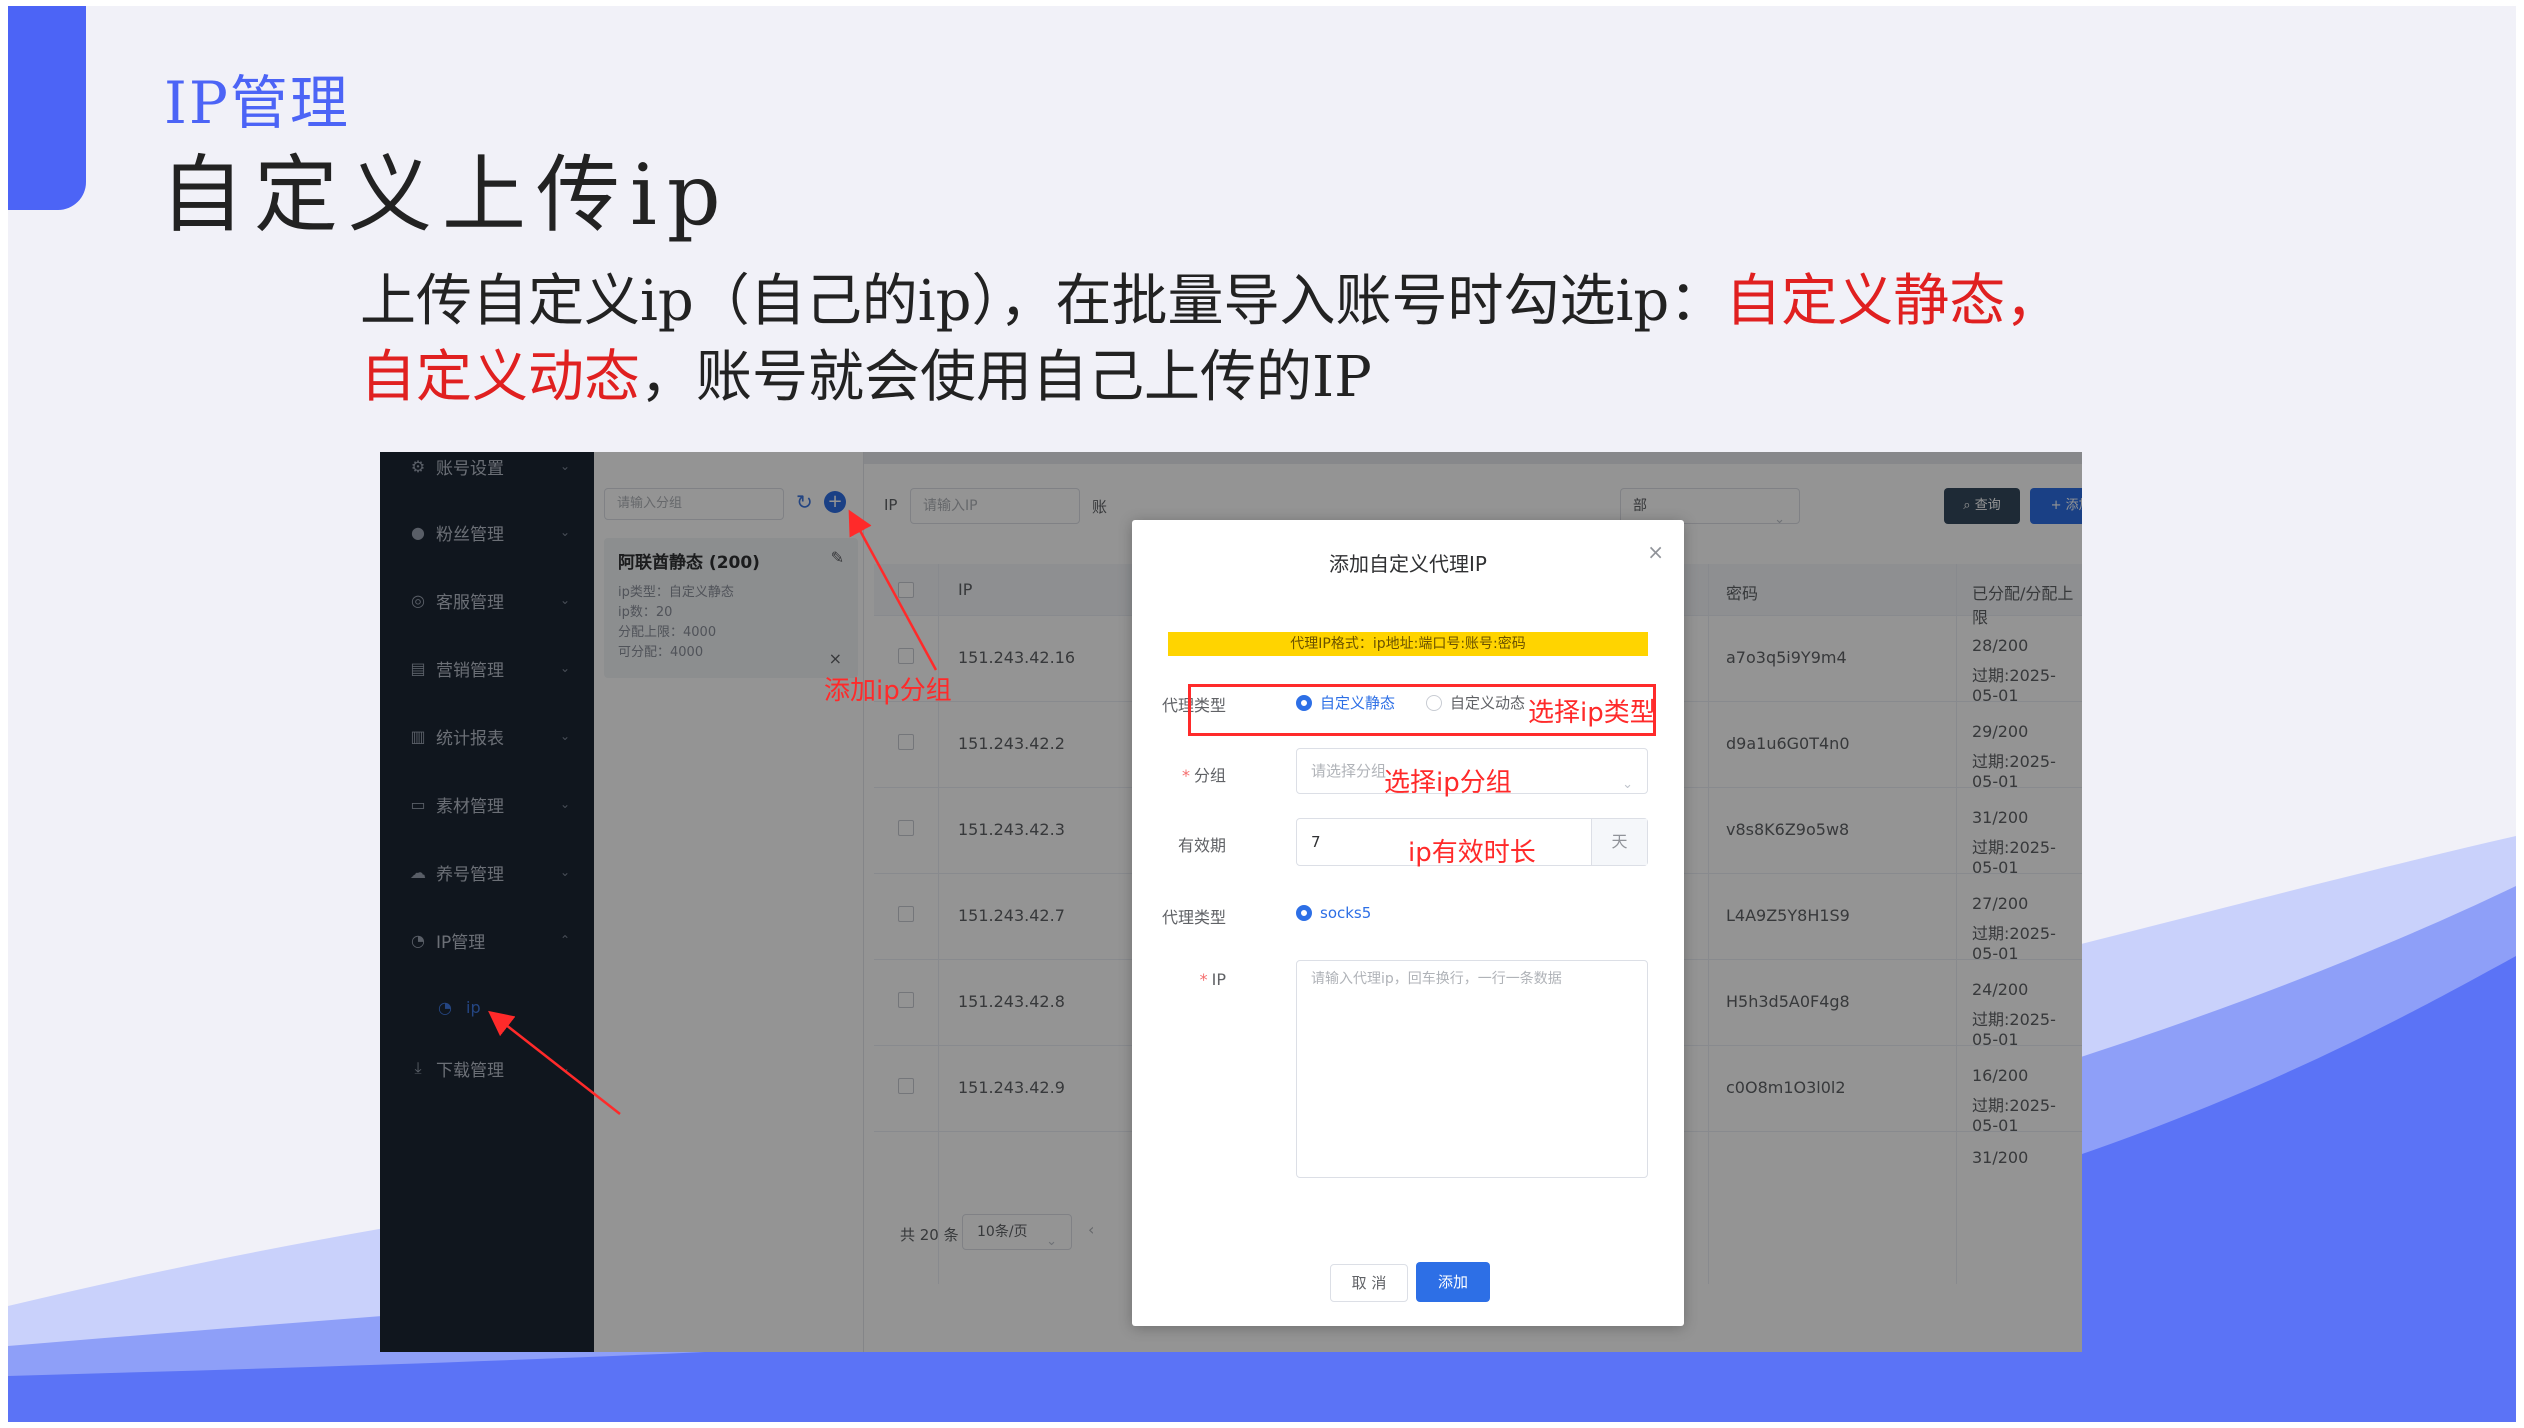  I want to click on annotation-validity: ip有效时长, so click(1472, 853).